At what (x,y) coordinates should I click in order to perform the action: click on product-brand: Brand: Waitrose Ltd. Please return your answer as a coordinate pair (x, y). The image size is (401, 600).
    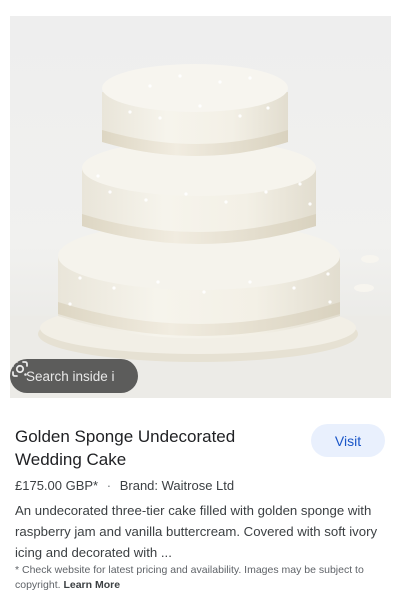
    Looking at the image, I should click on (177, 485).